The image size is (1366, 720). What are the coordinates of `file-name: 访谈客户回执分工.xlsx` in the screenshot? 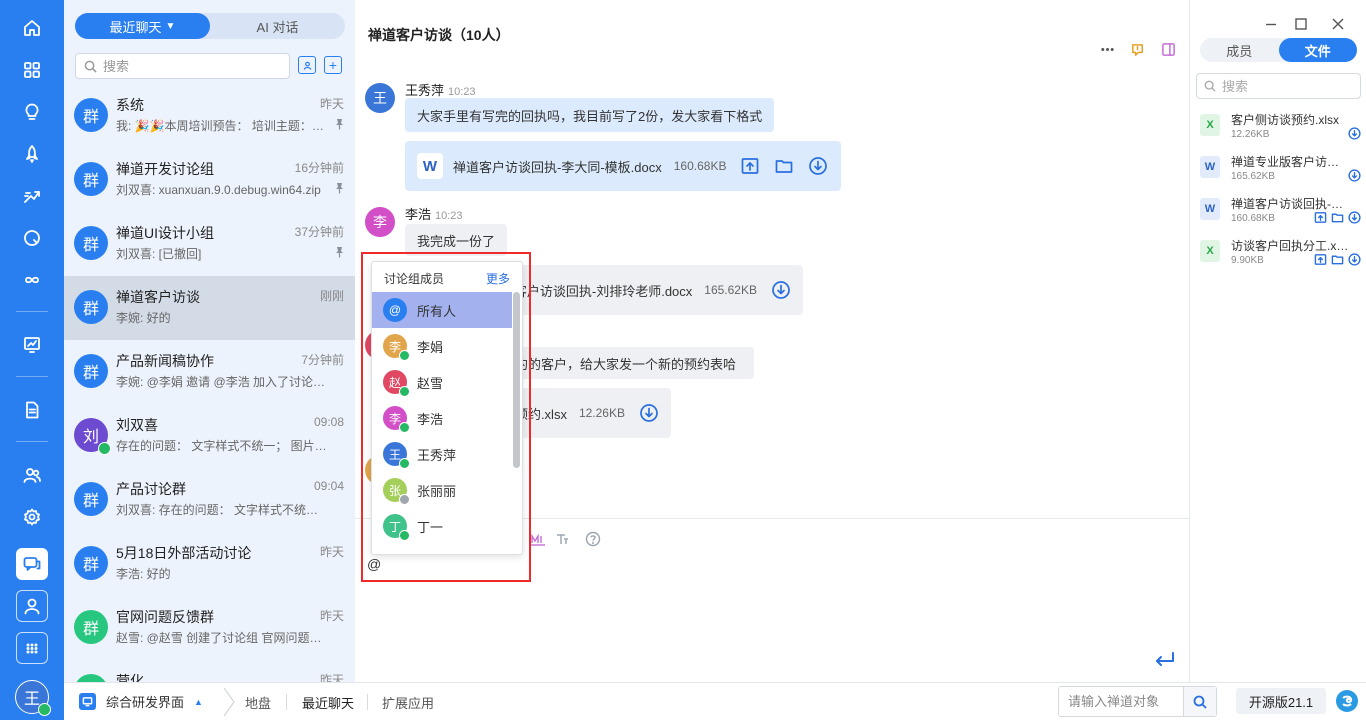 It's located at (1290, 246).